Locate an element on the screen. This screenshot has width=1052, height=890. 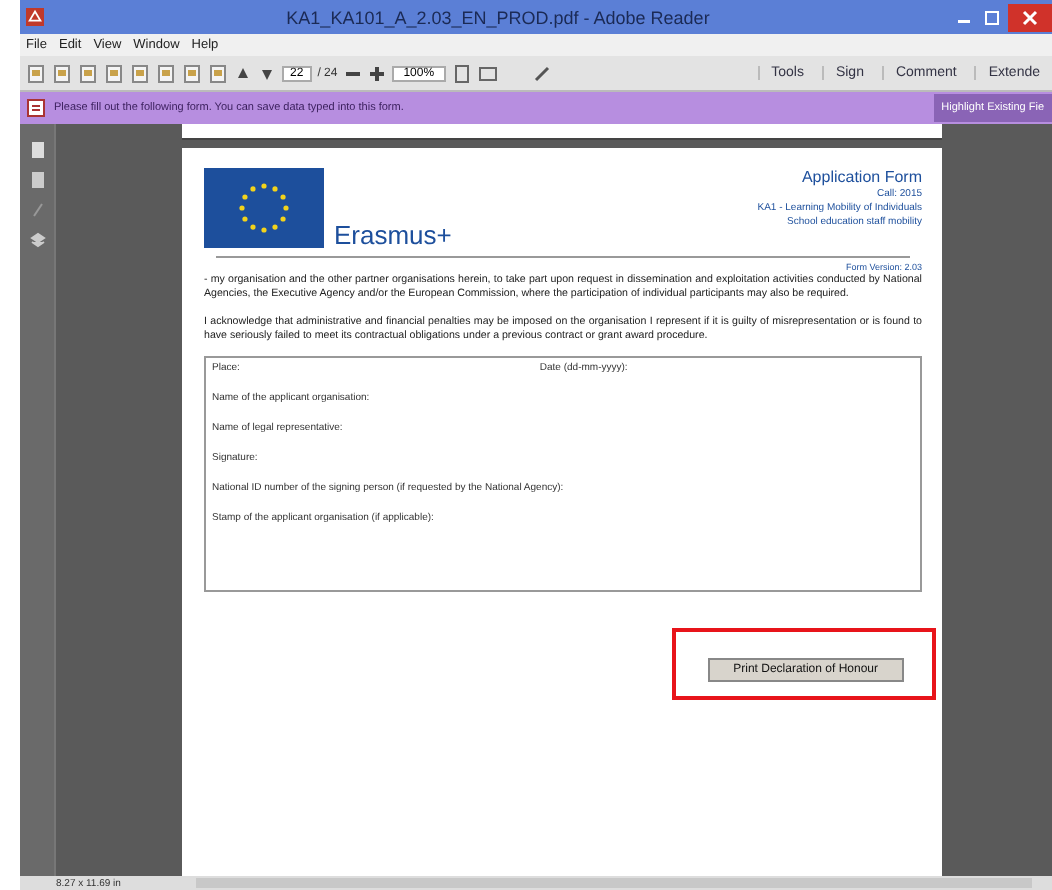
fit-width-icon is located at coordinates (488, 73).